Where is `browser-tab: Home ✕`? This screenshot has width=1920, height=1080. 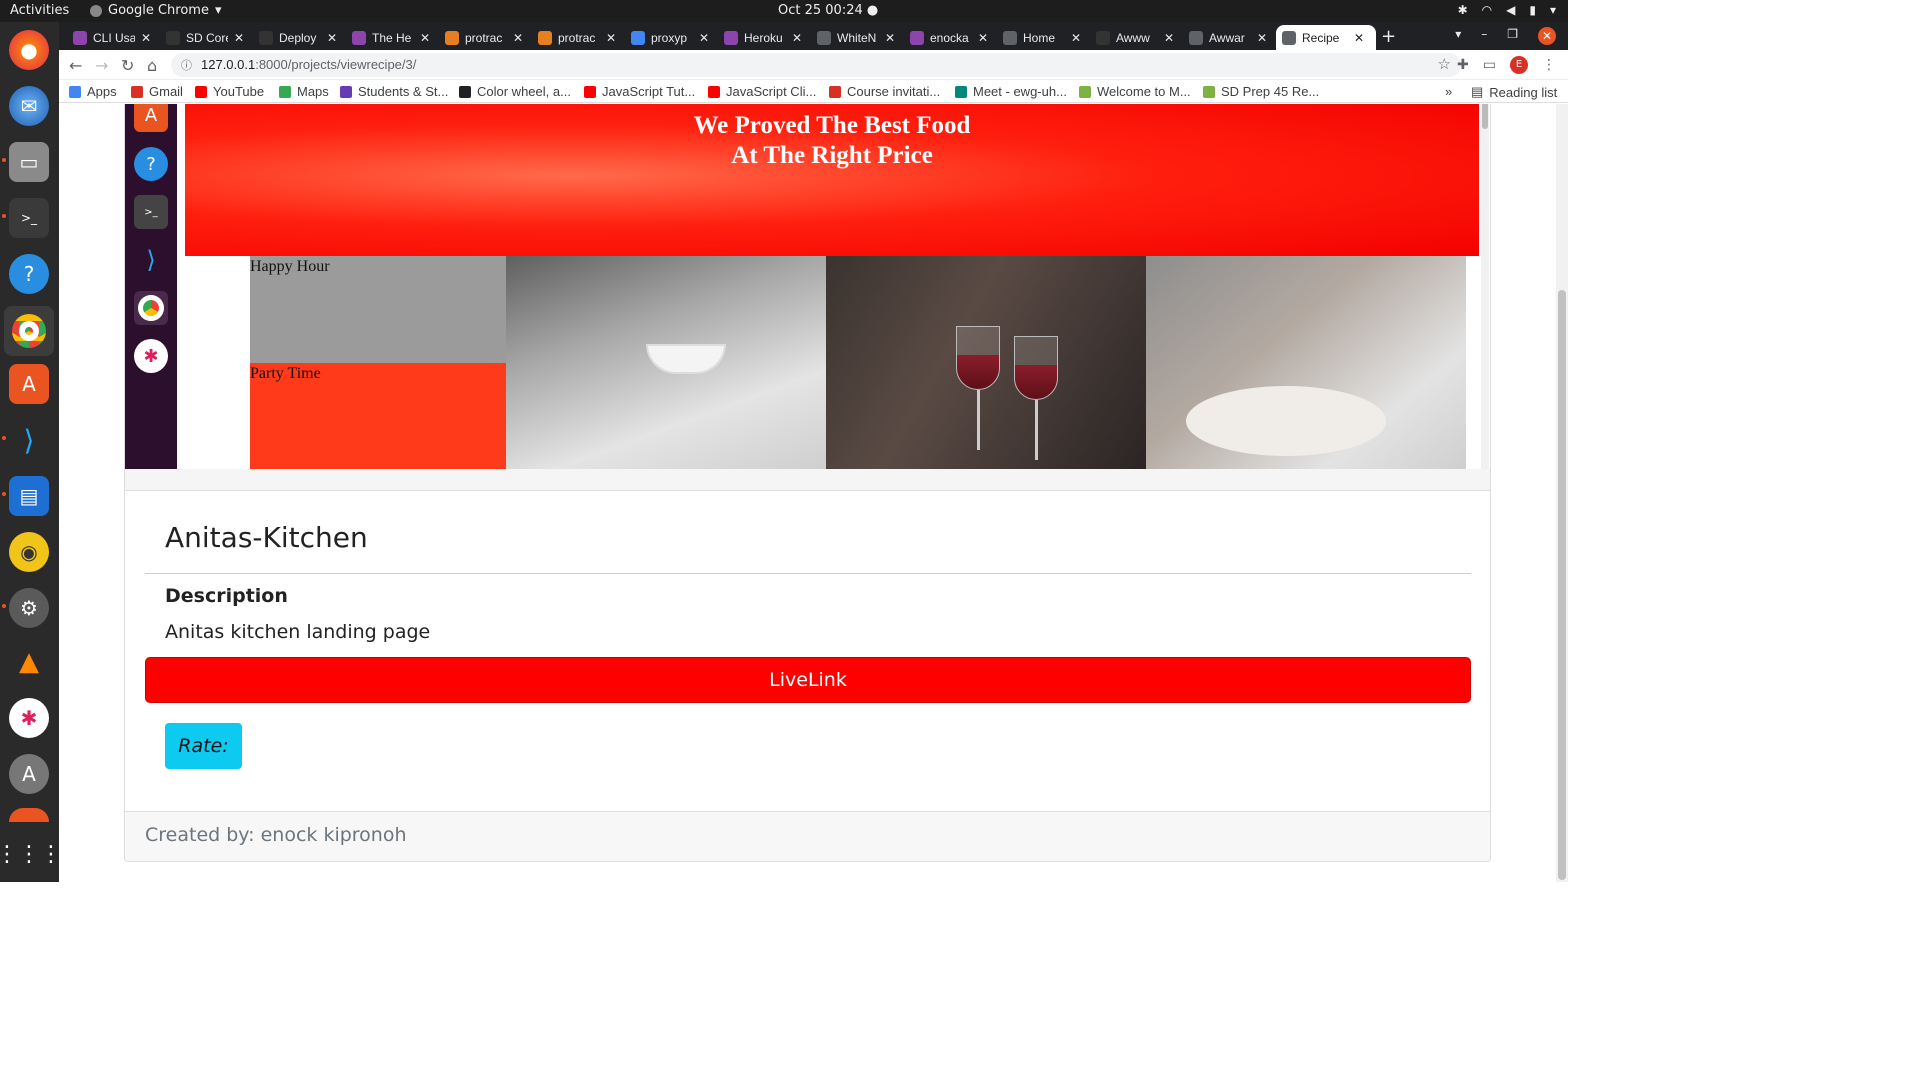 browser-tab: Home ✕ is located at coordinates (1042, 37).